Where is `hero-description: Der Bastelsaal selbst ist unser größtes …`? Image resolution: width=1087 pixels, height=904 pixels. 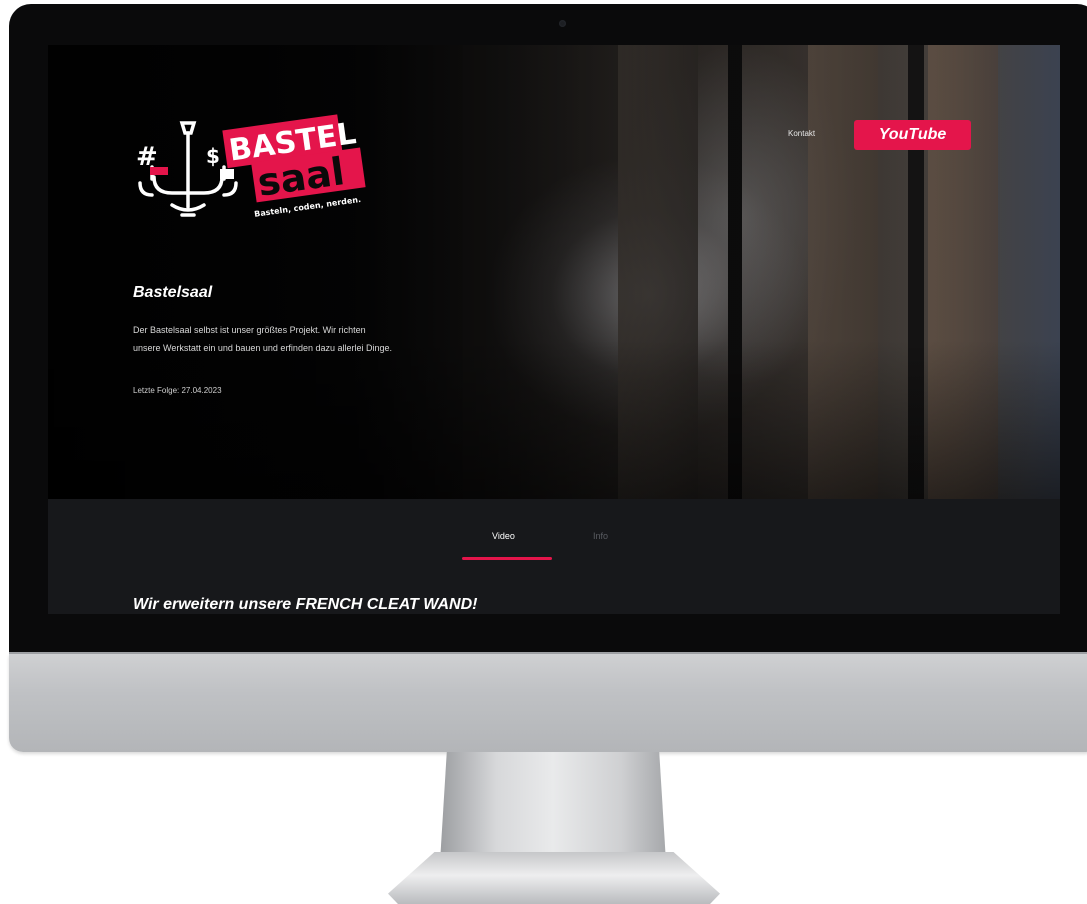 hero-description: Der Bastelsaal selbst ist unser größtes … is located at coordinates (263, 339).